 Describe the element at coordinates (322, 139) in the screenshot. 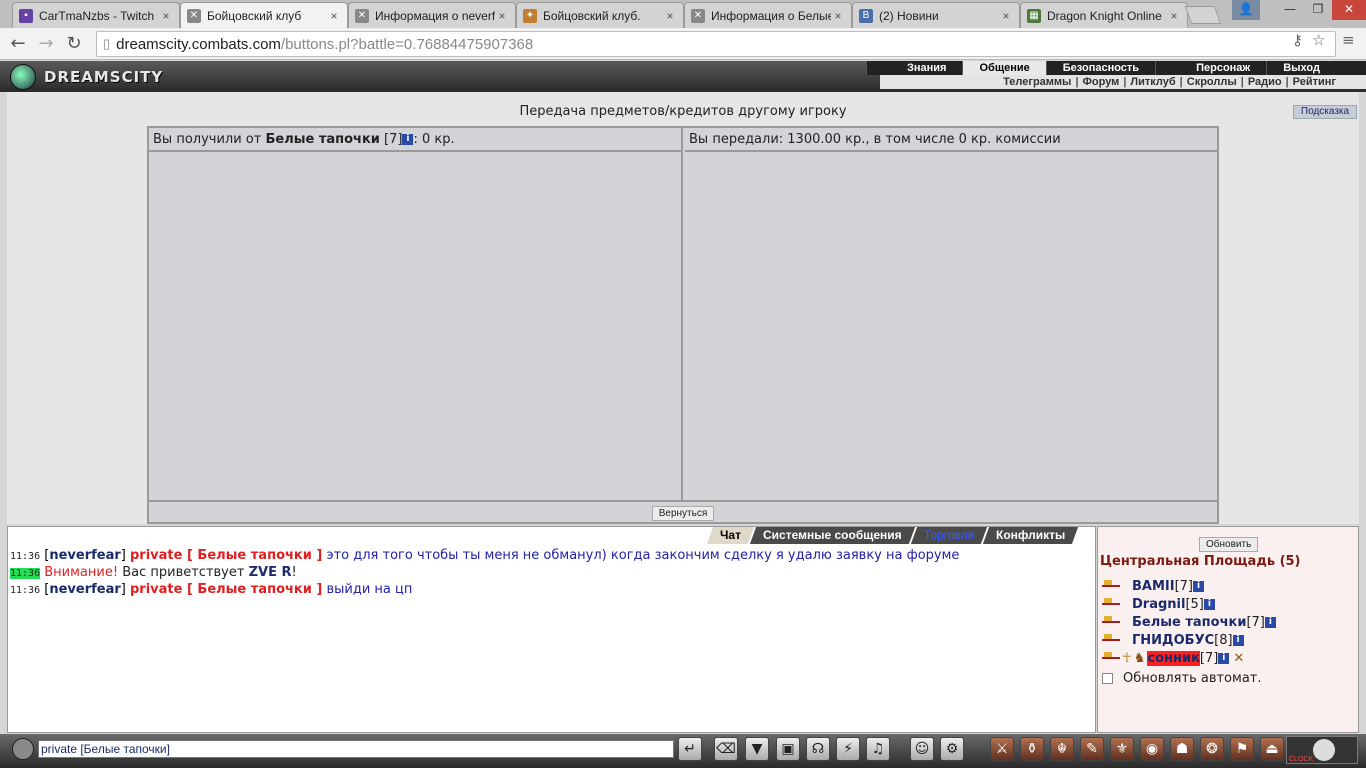

I see `partner-name: Белые тапочки` at that location.